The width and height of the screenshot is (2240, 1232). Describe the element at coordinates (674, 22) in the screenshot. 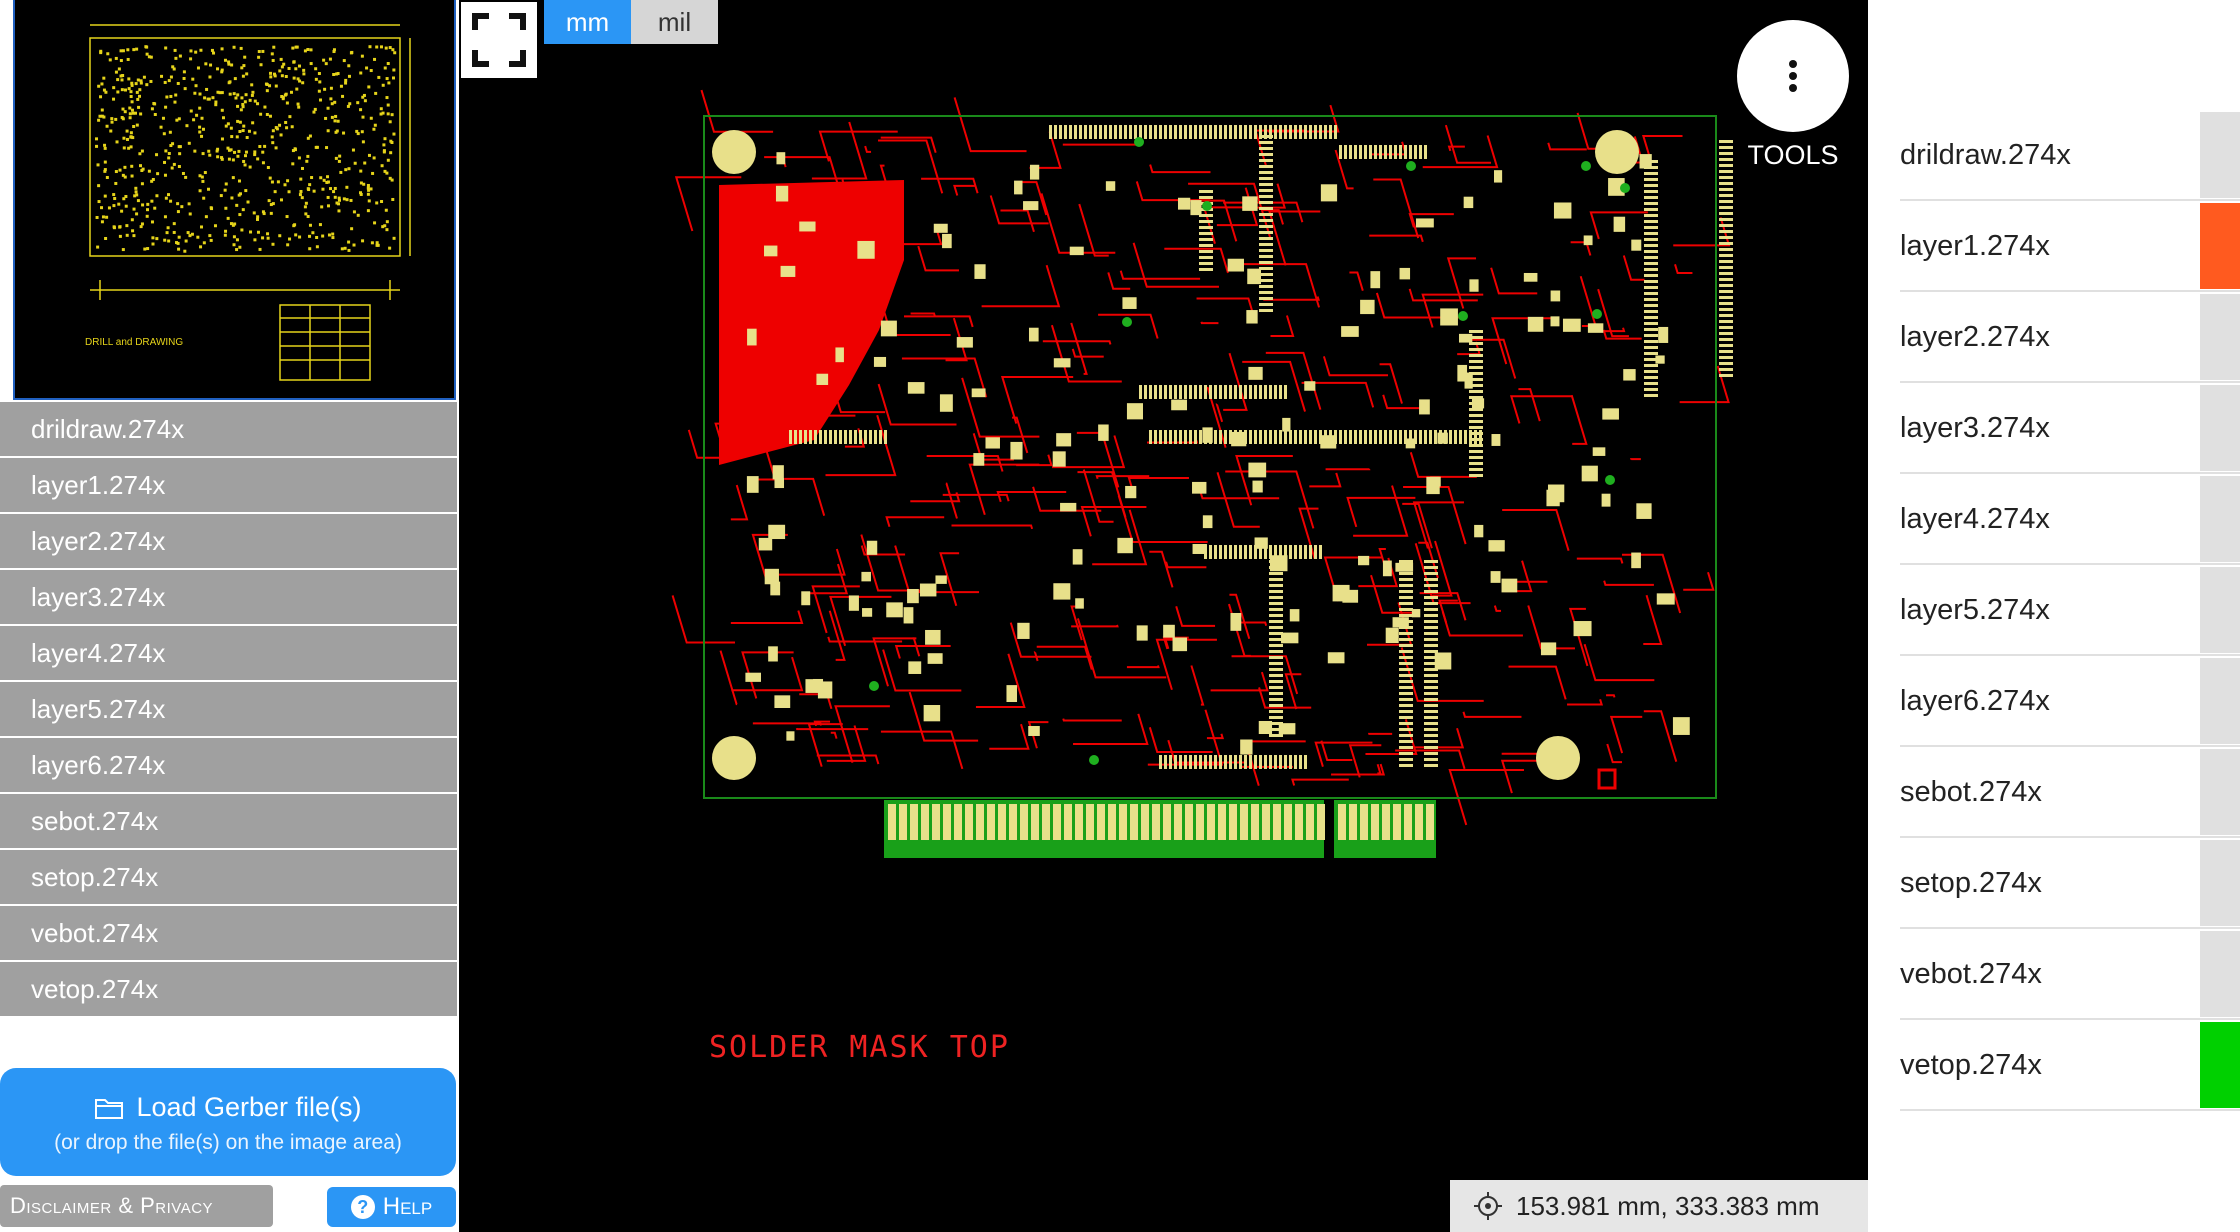

I see `unit-mil-button: mil` at that location.